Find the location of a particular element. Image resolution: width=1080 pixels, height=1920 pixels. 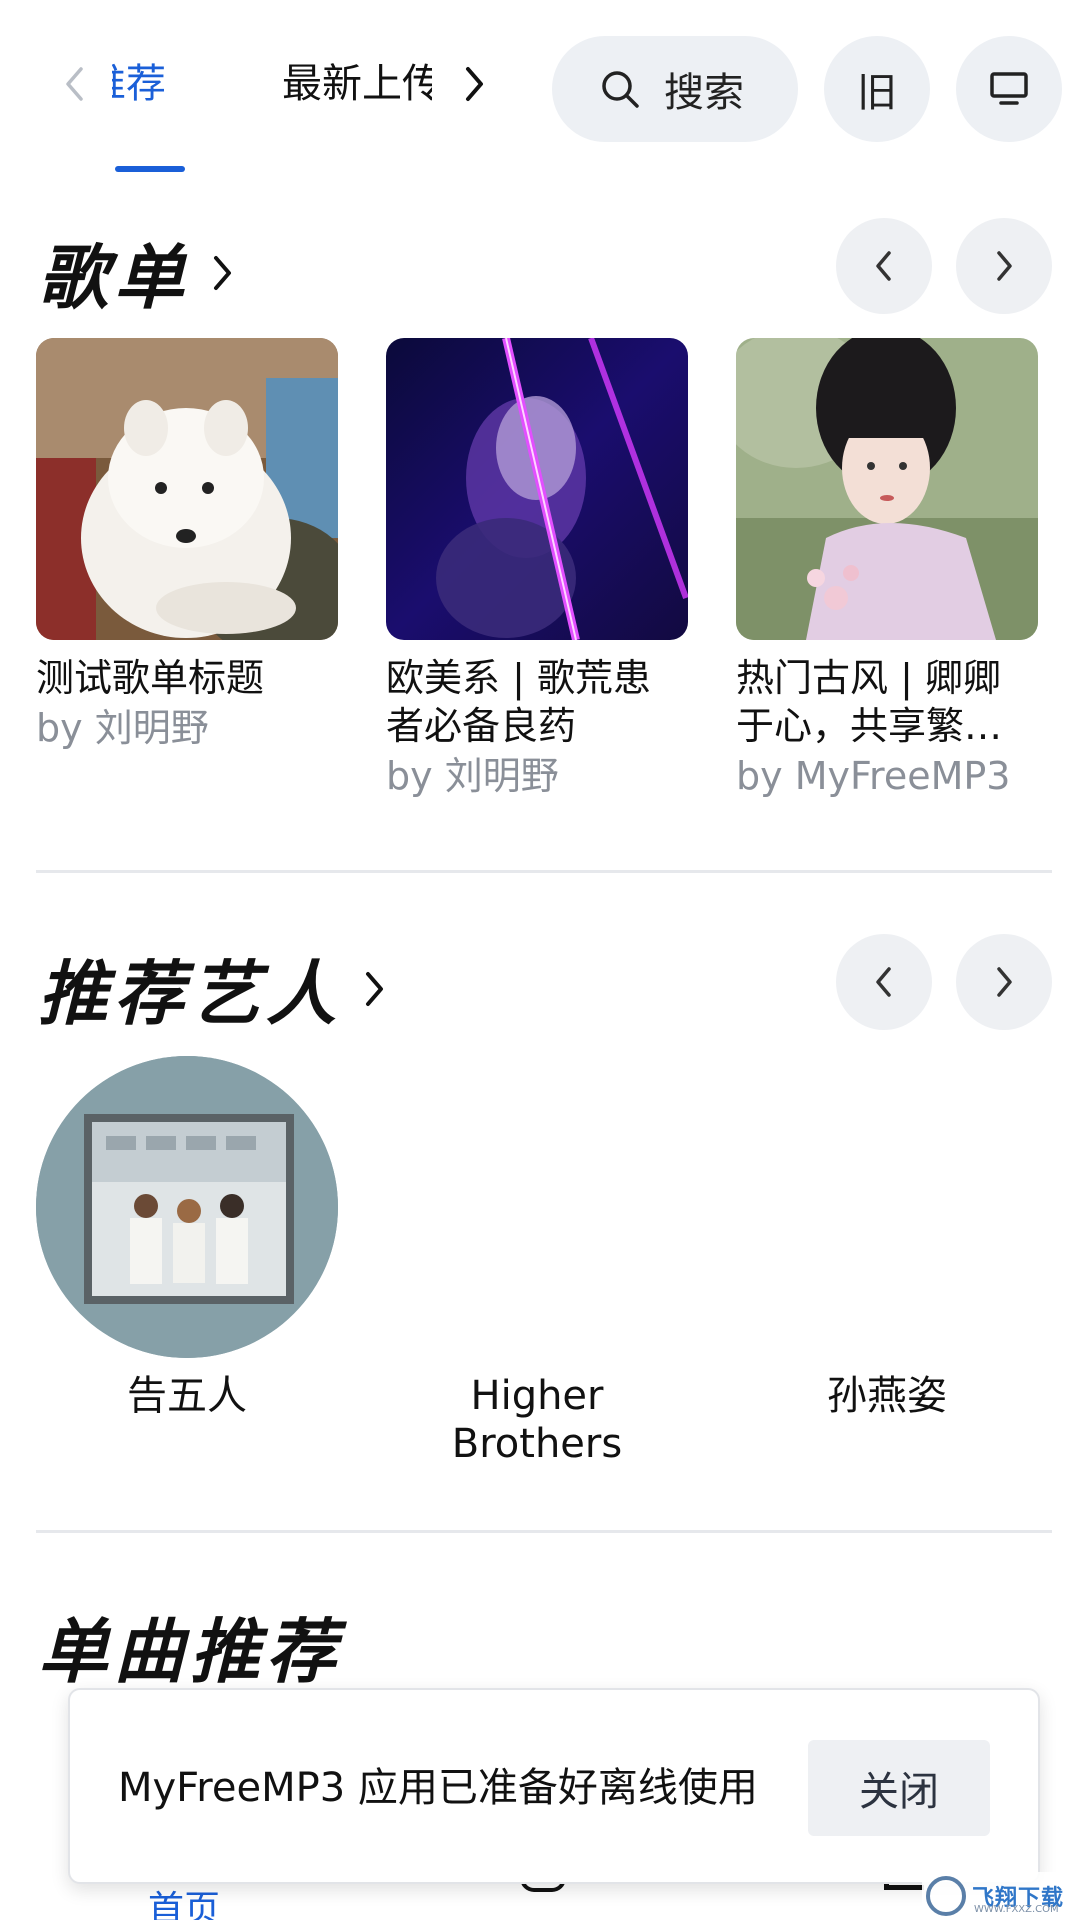

tab-recommend: 推荐 is located at coordinates (139, 84).